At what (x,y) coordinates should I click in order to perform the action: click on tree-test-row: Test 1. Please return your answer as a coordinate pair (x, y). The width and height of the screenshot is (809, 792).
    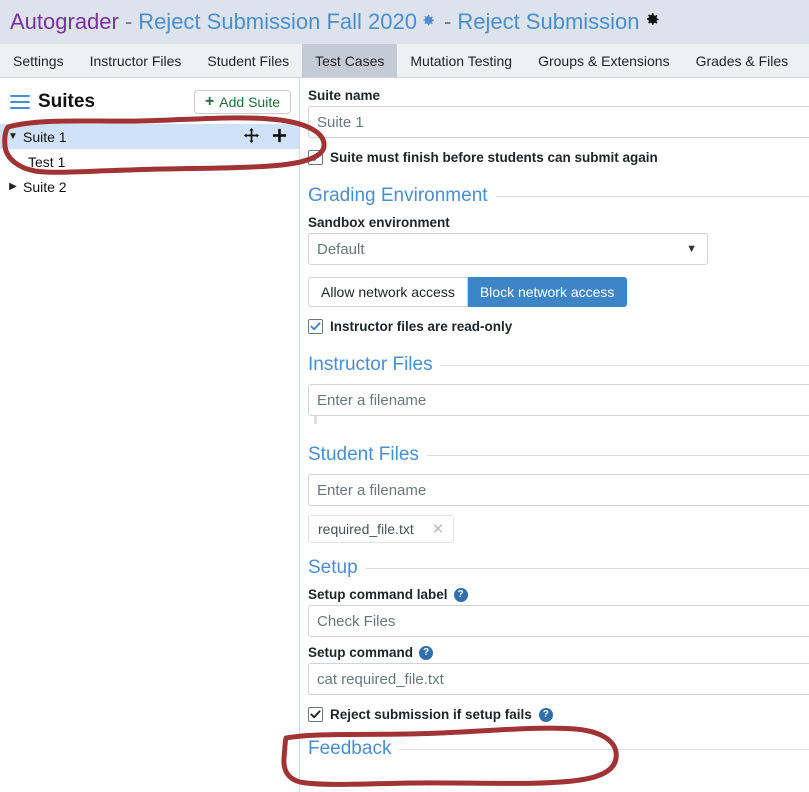
    Looking at the image, I should click on (149, 161).